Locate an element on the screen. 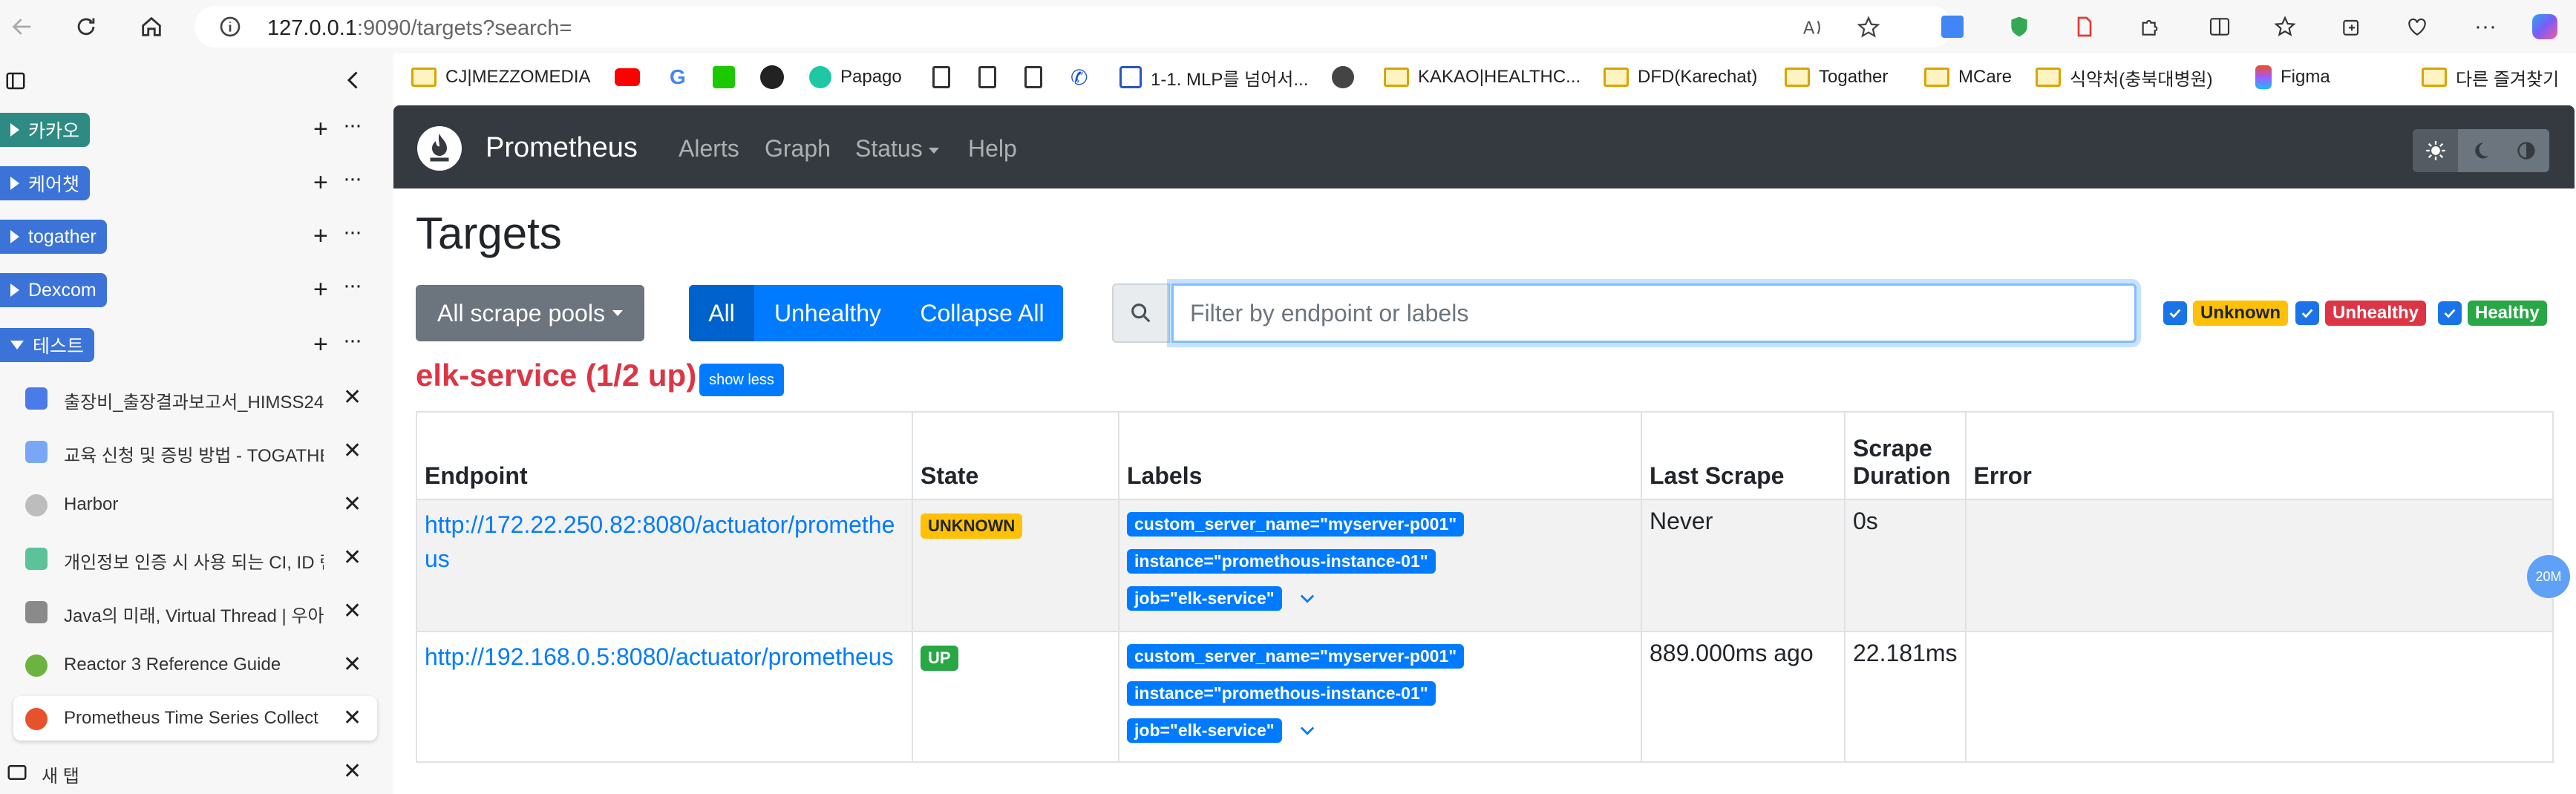 This screenshot has height=794, width=2576. show-less-button: show less is located at coordinates (741, 380).